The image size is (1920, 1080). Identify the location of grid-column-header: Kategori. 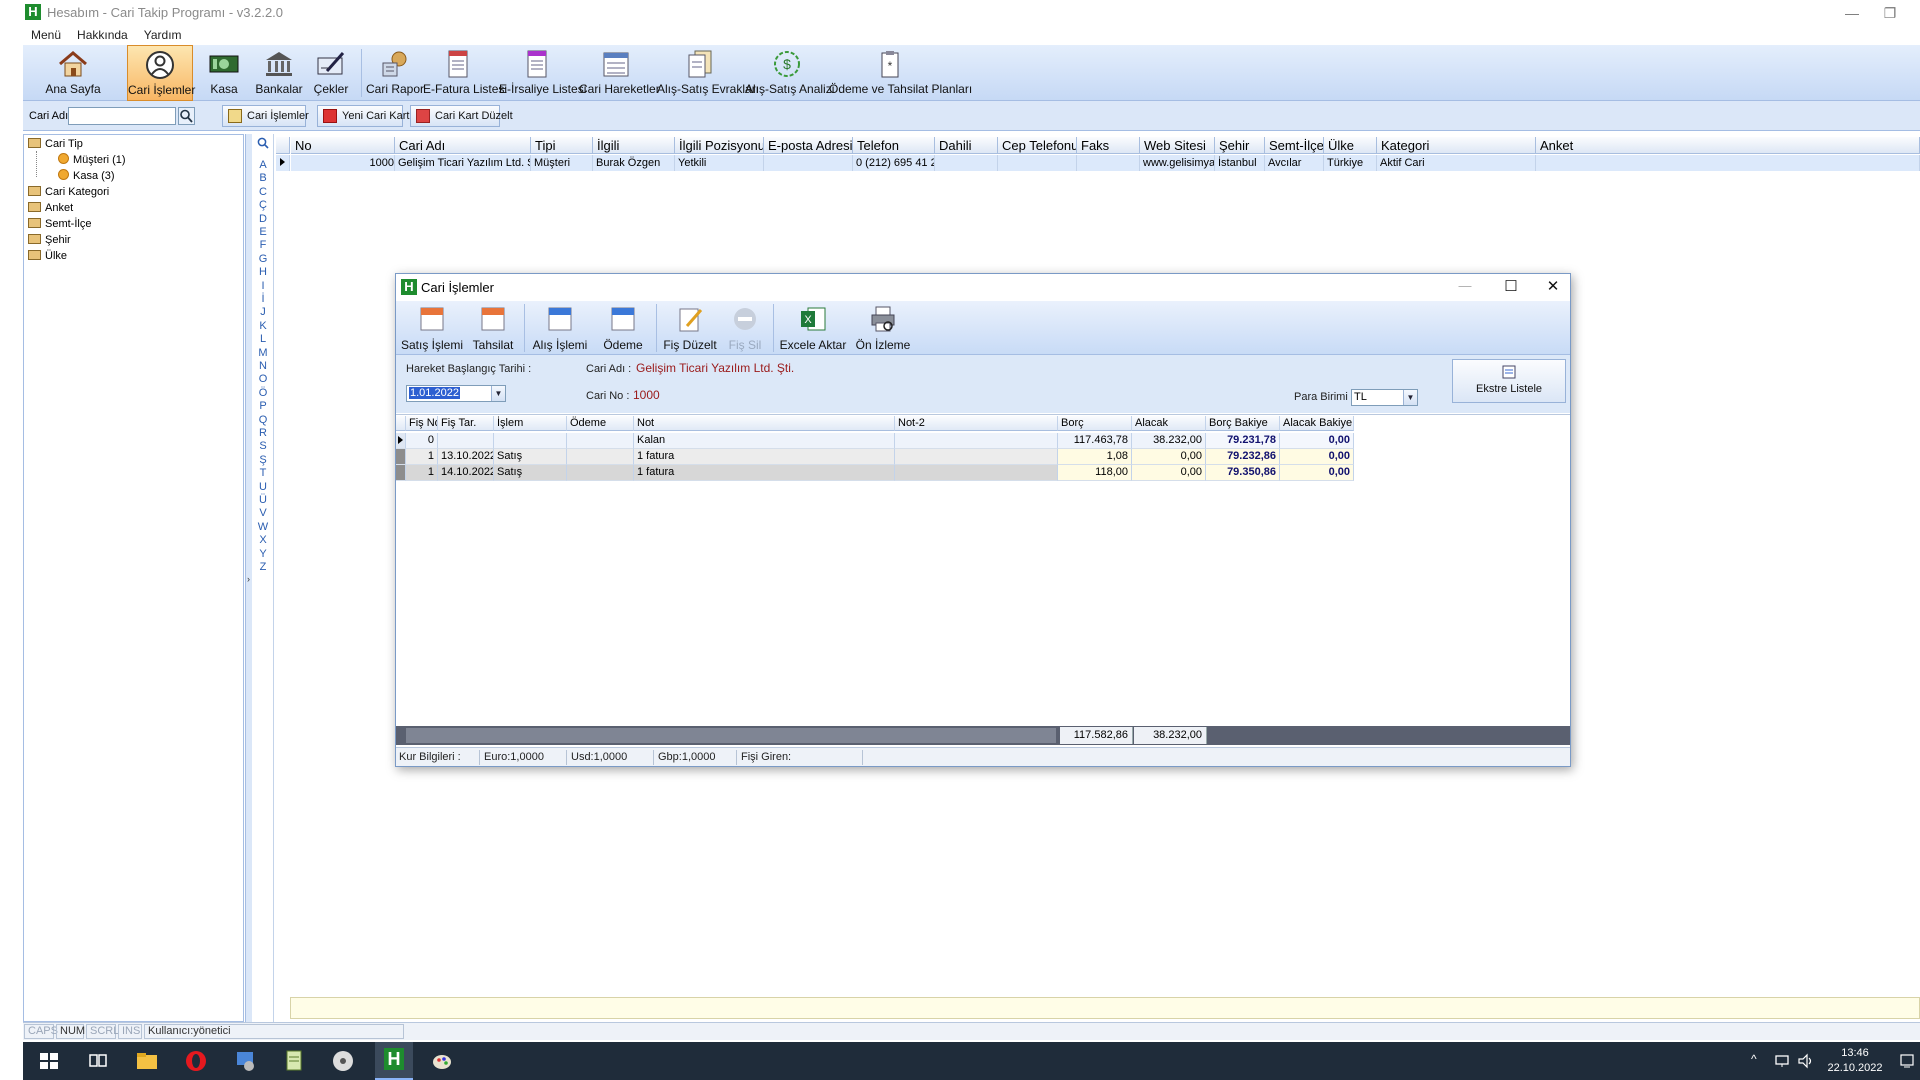
(1456, 145).